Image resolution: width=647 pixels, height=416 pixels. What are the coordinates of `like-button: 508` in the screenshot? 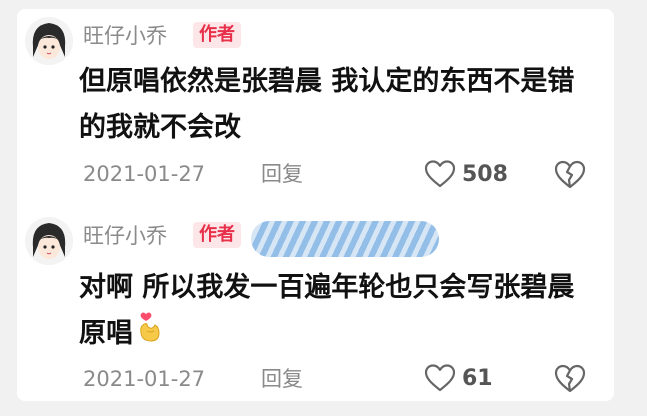 It's located at (466, 174).